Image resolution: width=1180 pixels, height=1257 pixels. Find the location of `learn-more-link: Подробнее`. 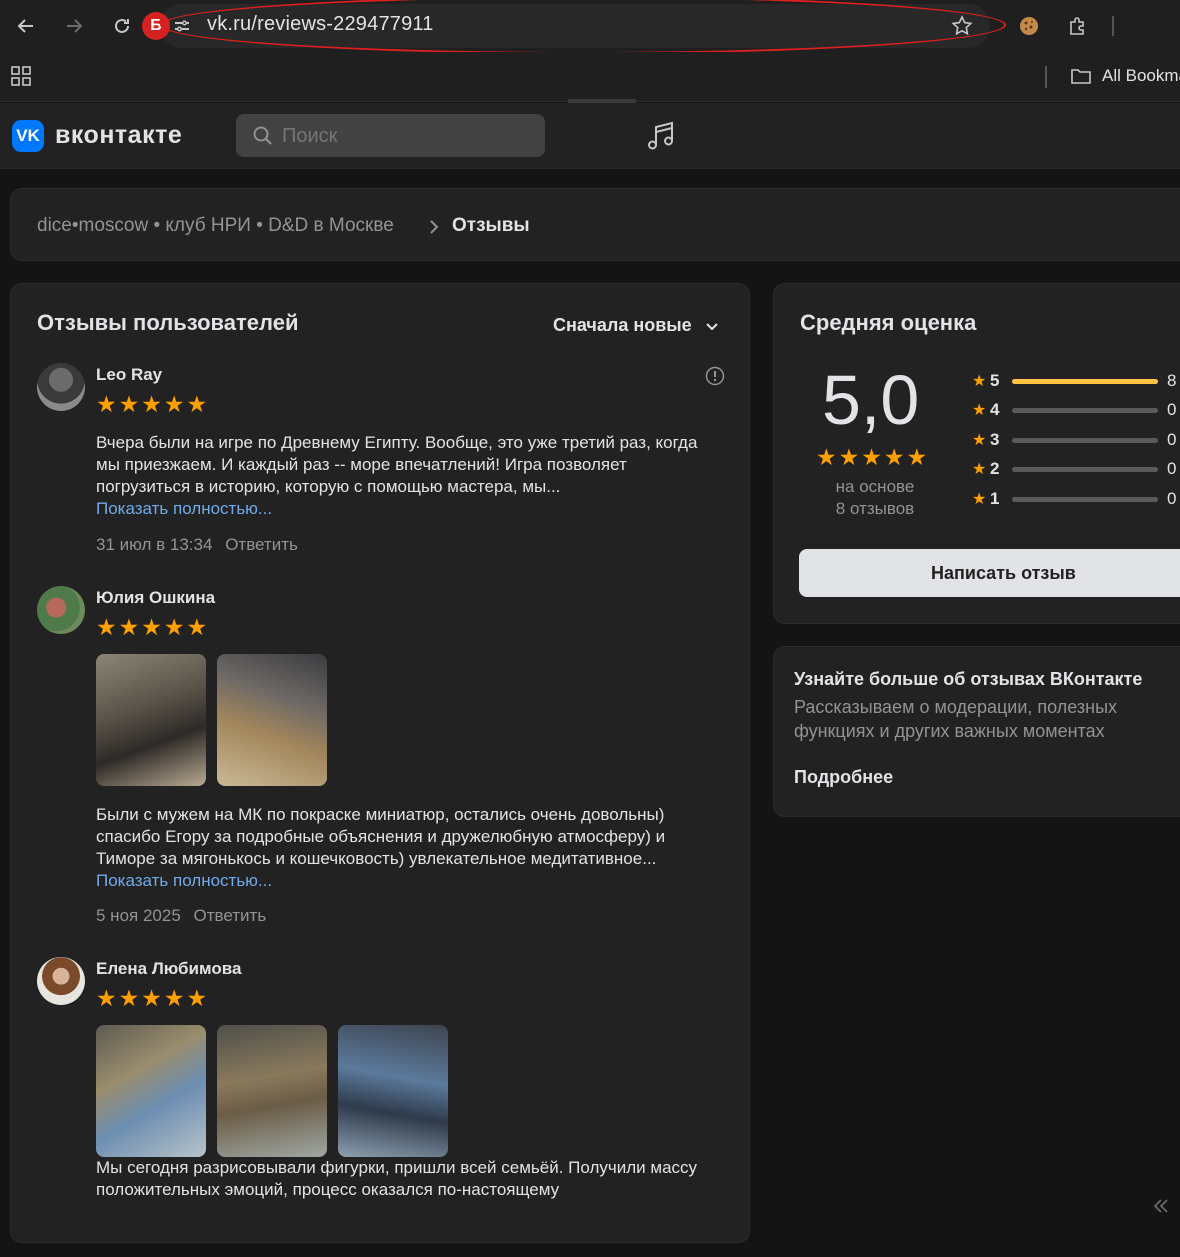

learn-more-link: Подробнее is located at coordinates (843, 777).